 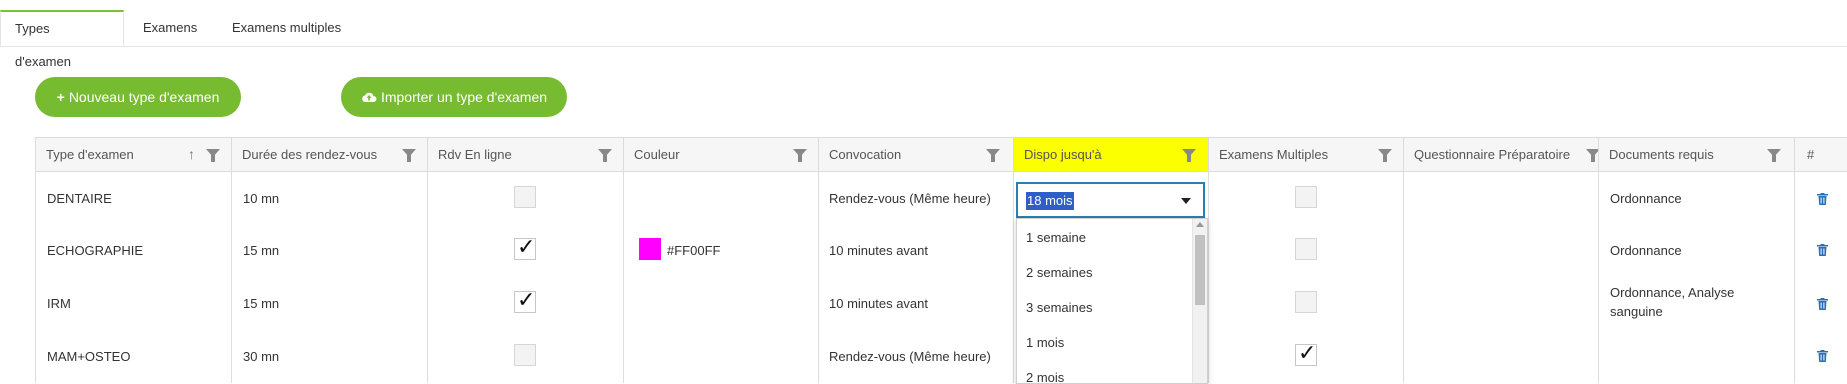 What do you see at coordinates (90, 154) in the screenshot?
I see `column-label: Type d'examen` at bounding box center [90, 154].